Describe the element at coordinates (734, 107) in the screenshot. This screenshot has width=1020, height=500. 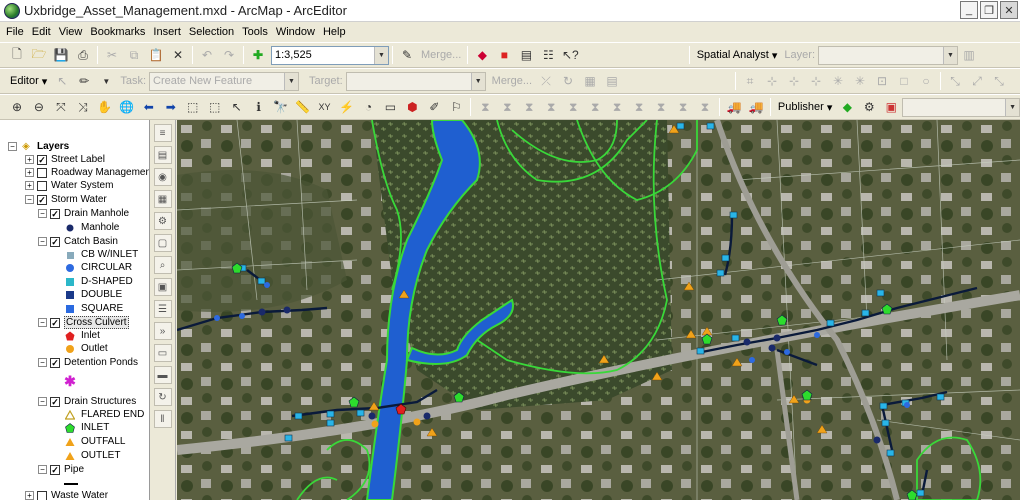
I see `truck-icon-1: 🚚` at that location.